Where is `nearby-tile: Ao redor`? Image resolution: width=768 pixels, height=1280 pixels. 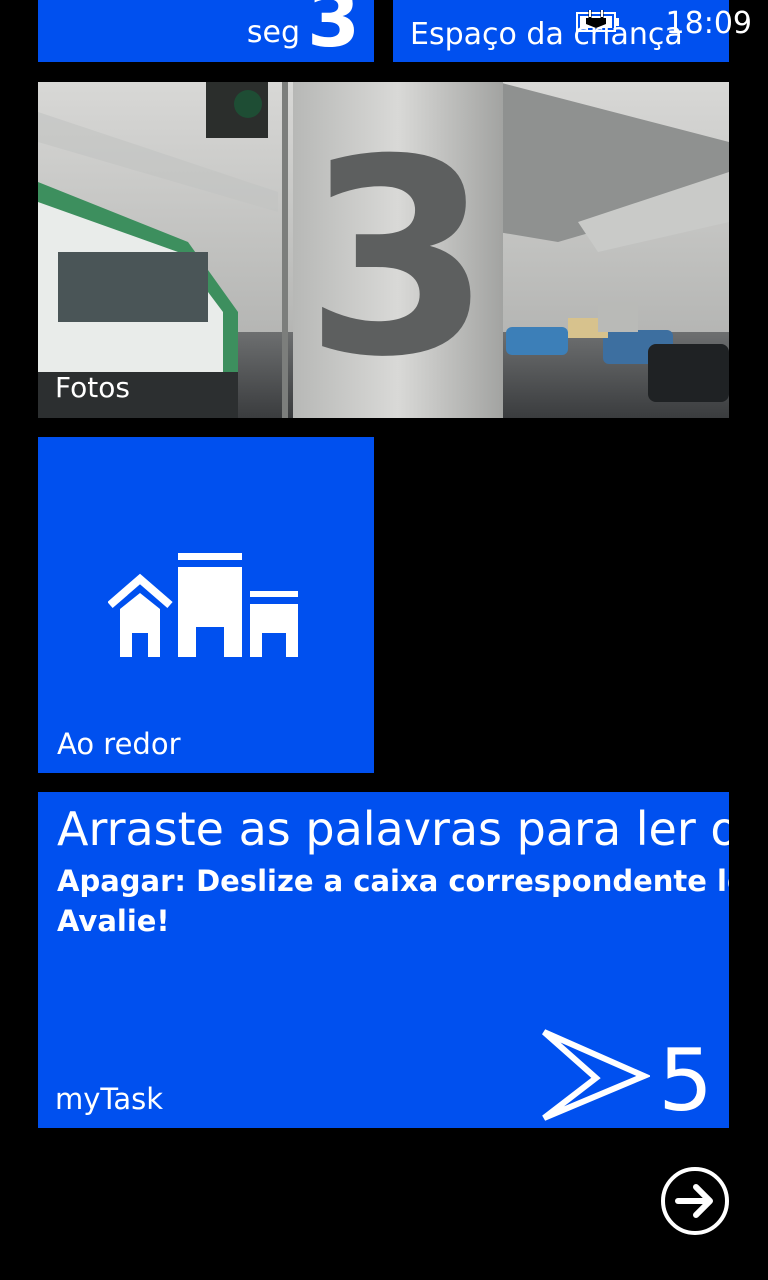
nearby-tile: Ao redor is located at coordinates (206, 605).